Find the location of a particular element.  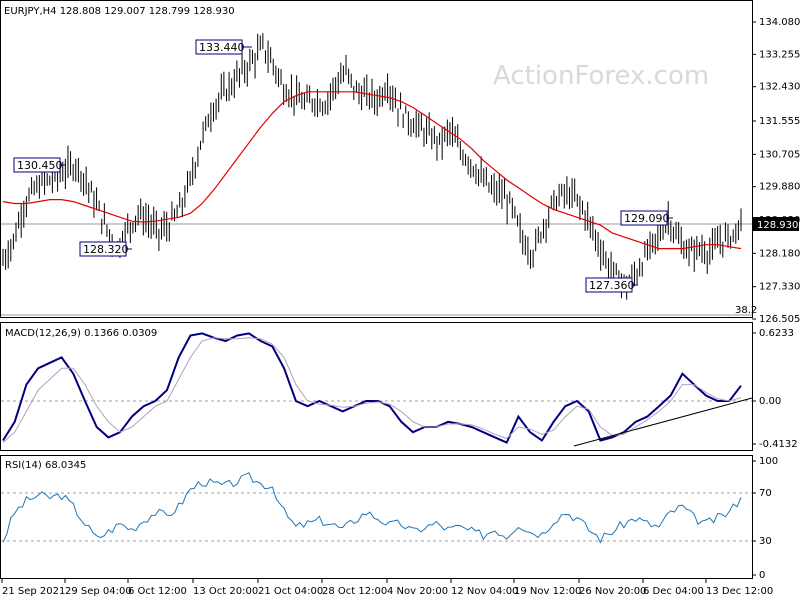

x-tick-label: 12 Nov 04:00 is located at coordinates (484, 591).